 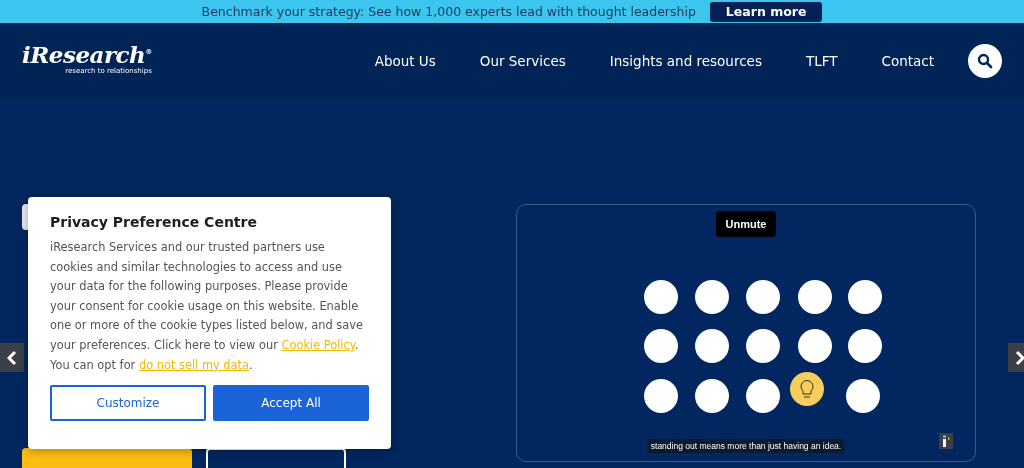 I want to click on dialog-title: Privacy Preference Centre, so click(x=154, y=222).